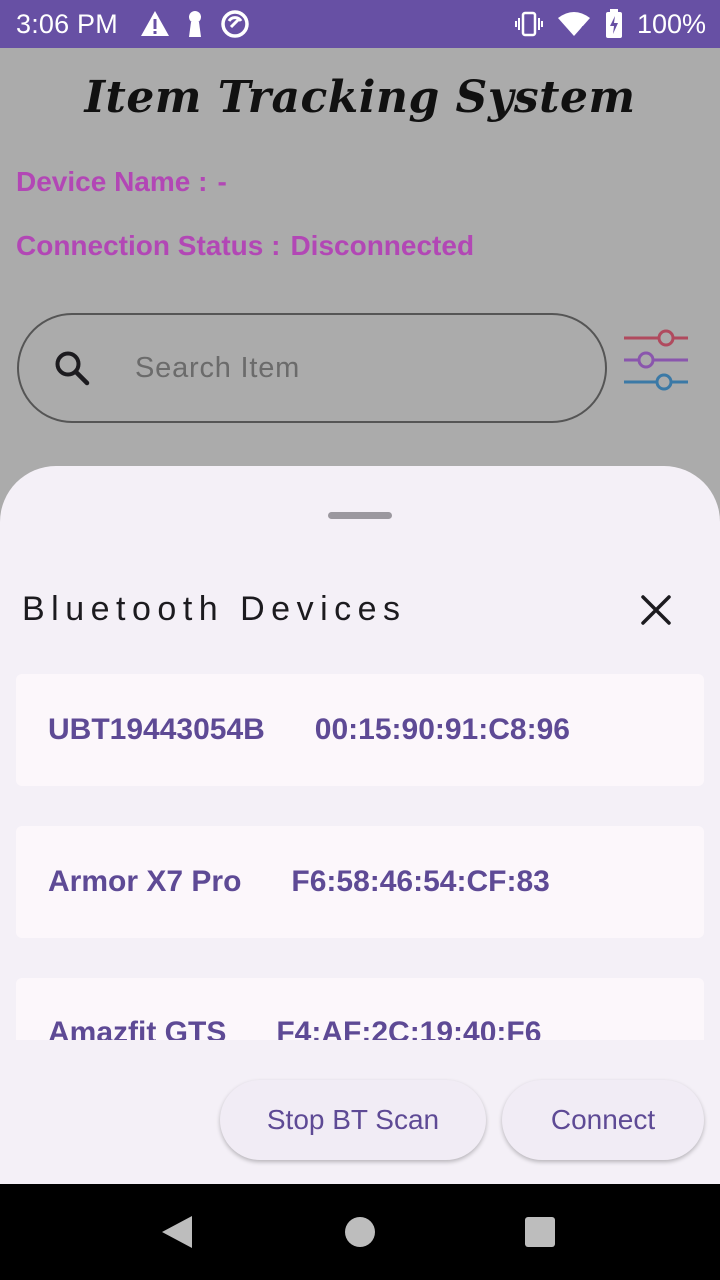 This screenshot has height=1280, width=720. What do you see at coordinates (235, 24) in the screenshot?
I see `sync-icon` at bounding box center [235, 24].